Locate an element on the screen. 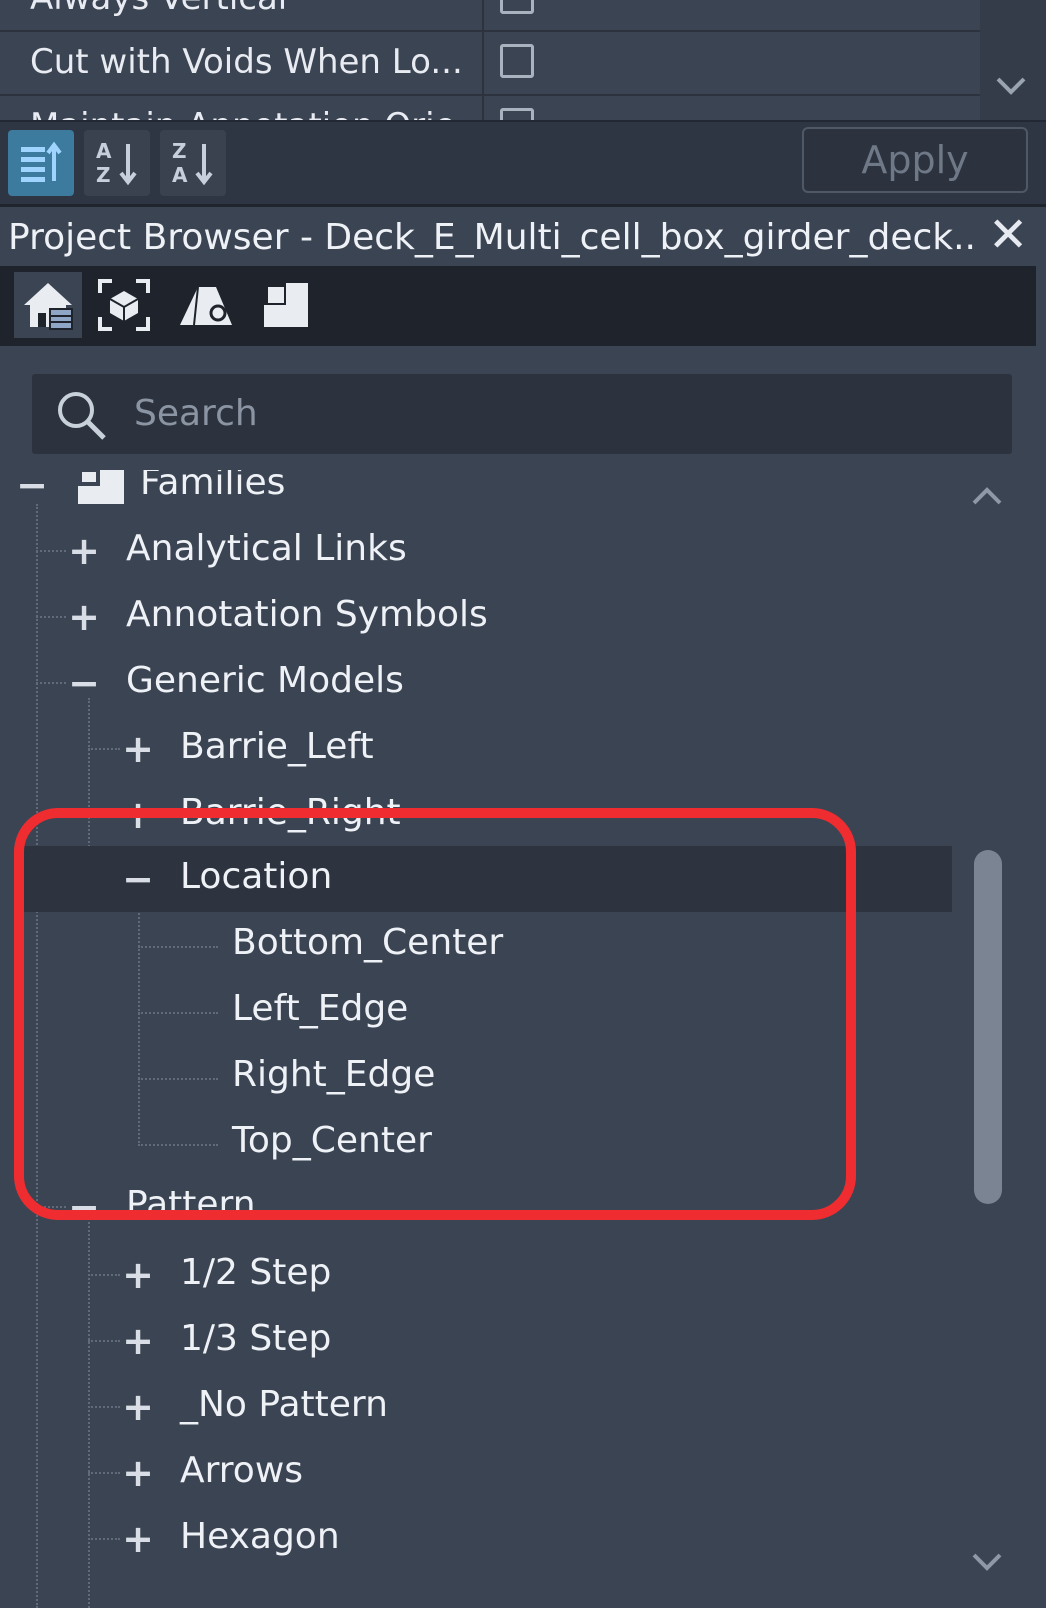 This screenshot has height=1608, width=1046. tree-item-families: − Families is located at coordinates (487, 494).